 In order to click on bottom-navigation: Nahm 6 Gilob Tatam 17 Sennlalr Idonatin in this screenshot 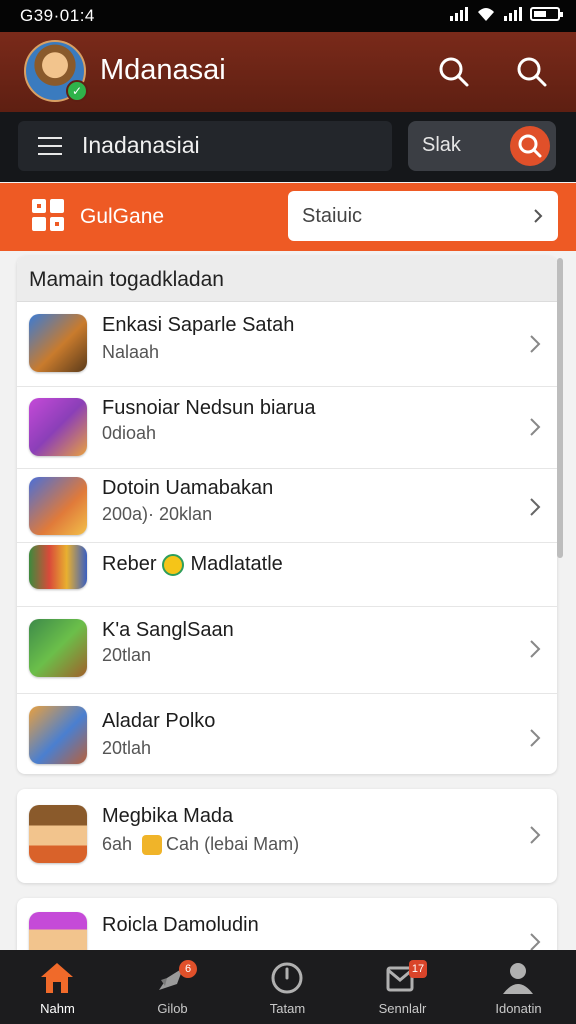, I will do `click(288, 987)`.